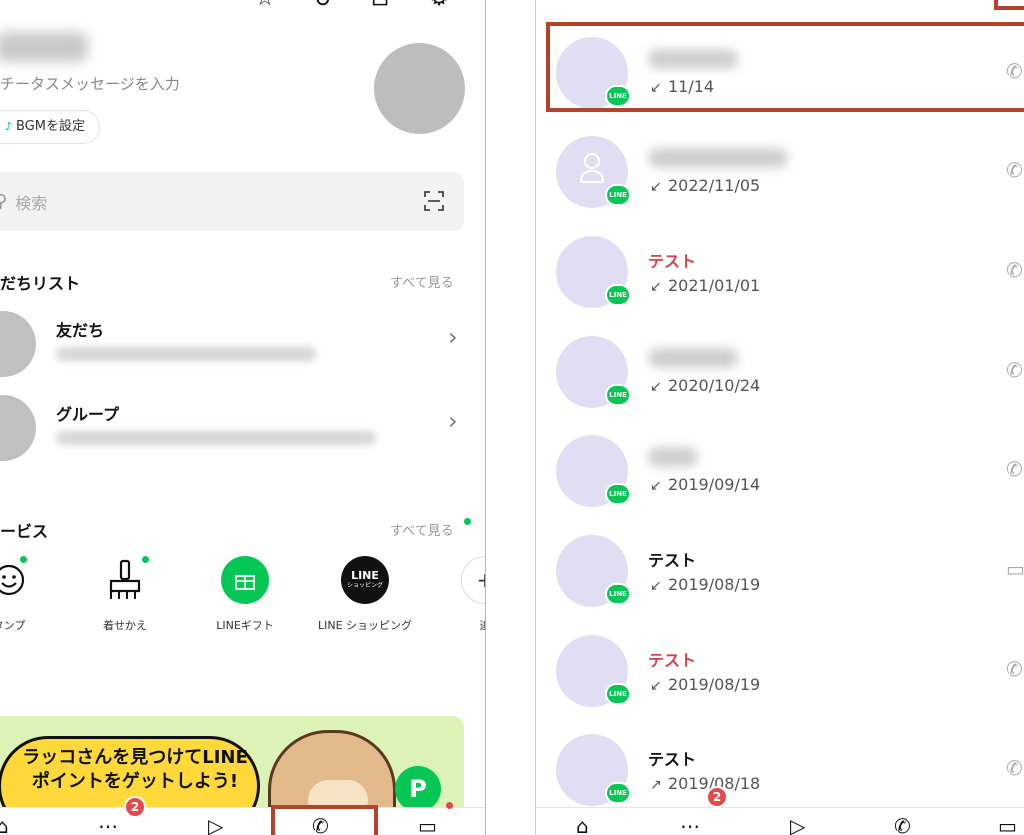  I want to click on profile-name, so click(44, 47).